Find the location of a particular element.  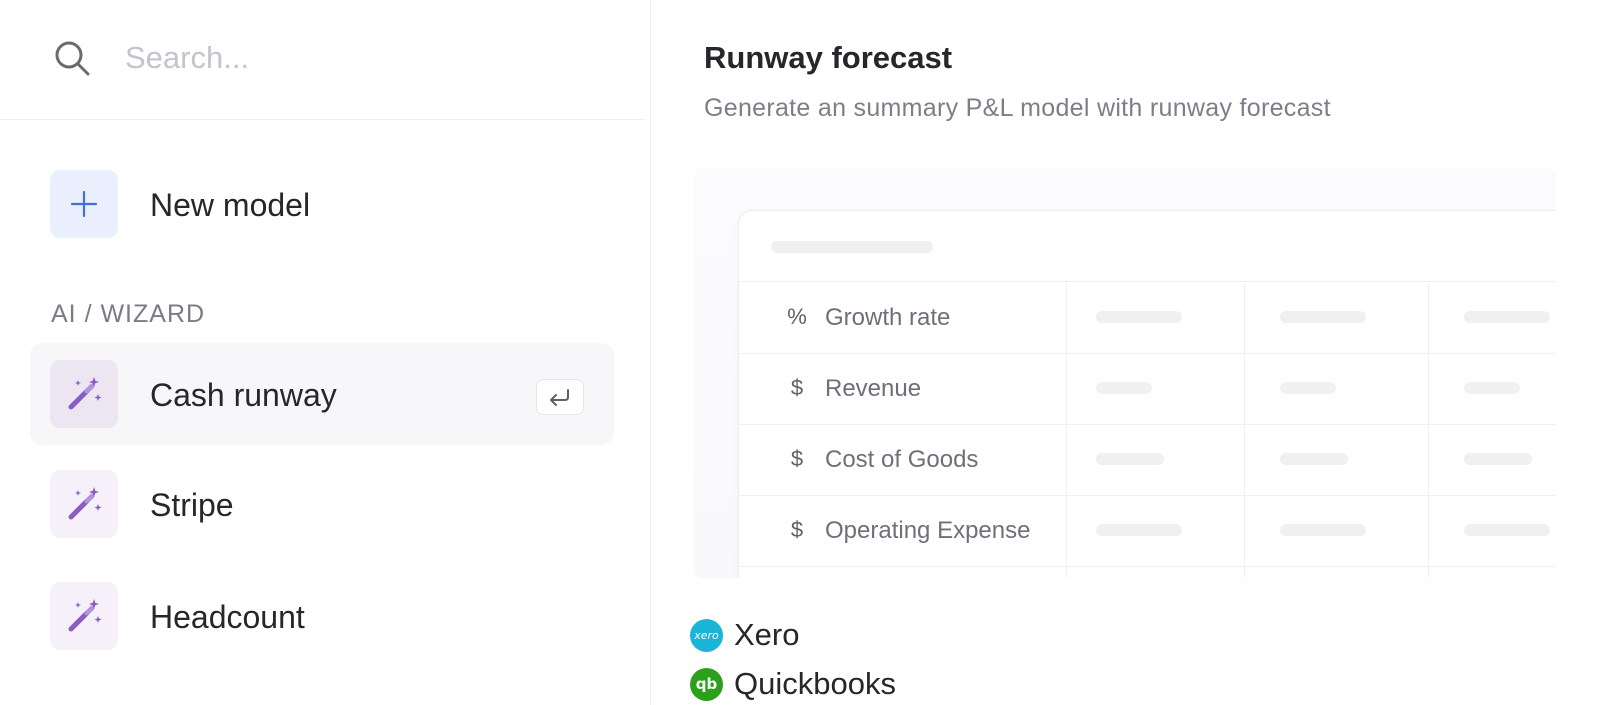

wizard-item-label: Headcount is located at coordinates (227, 617).